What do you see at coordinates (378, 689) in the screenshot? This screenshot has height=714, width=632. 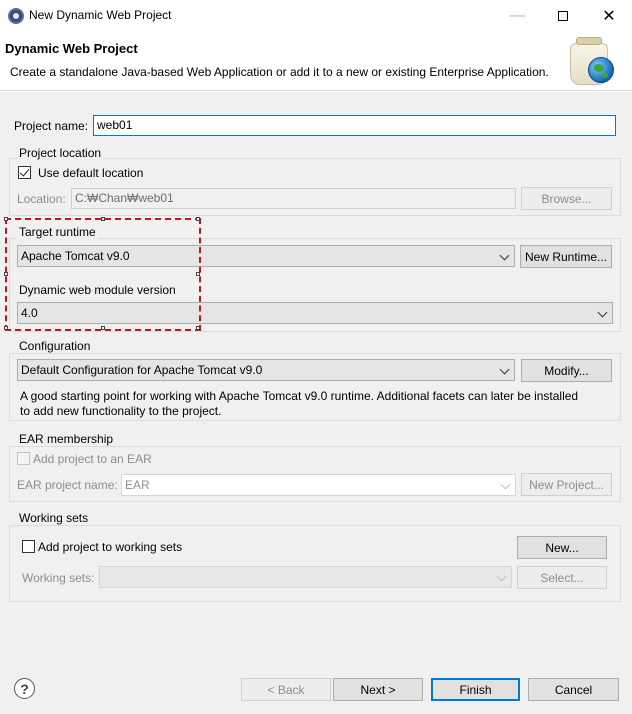 I see `next-button: Next >` at bounding box center [378, 689].